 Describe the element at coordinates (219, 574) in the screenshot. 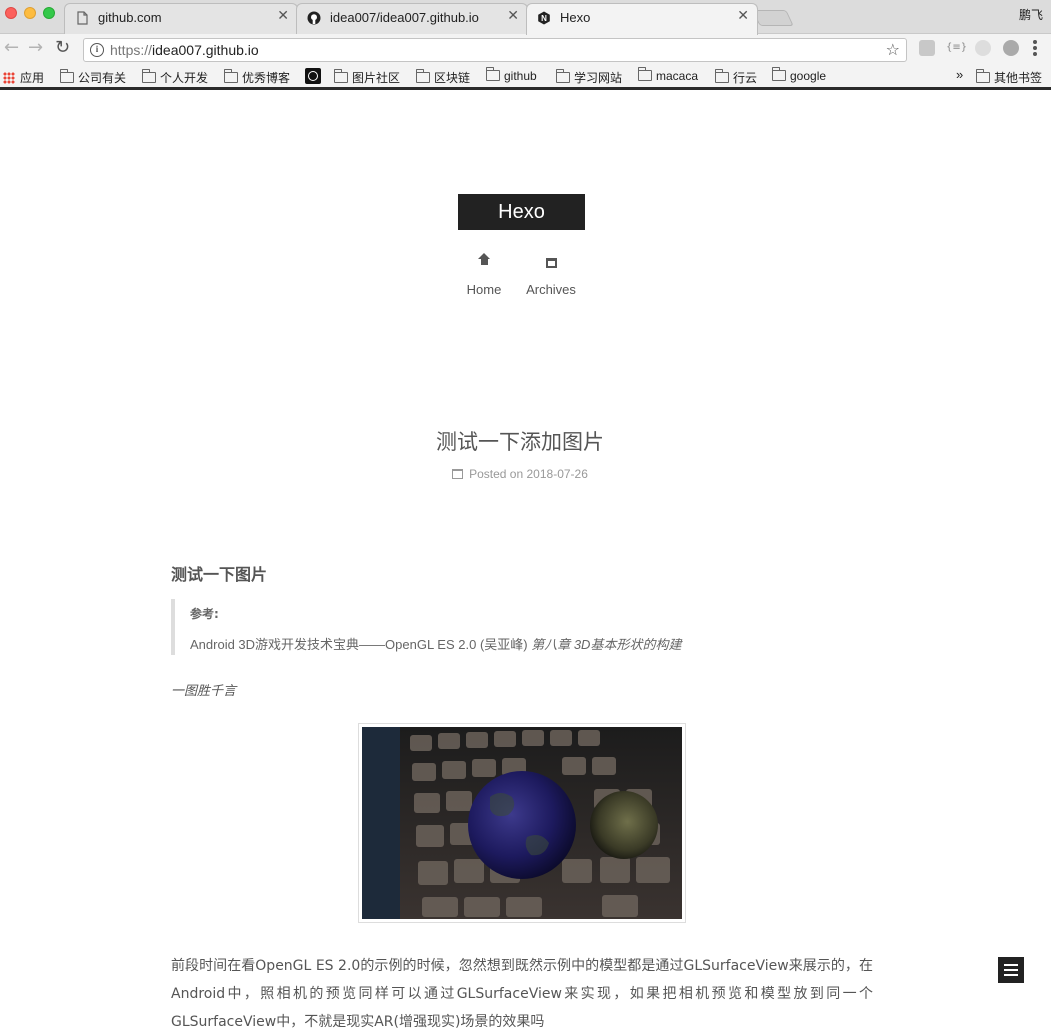

I see `post-heading: 测试一下图片` at that location.